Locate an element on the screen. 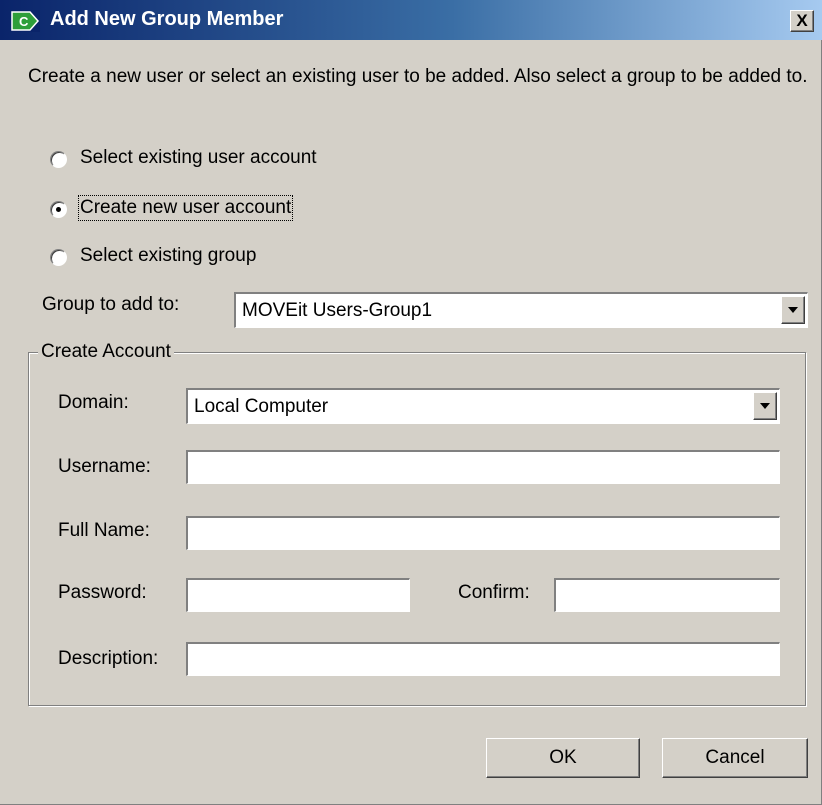 This screenshot has height=805, width=822. description-label: Description: is located at coordinates (108, 658).